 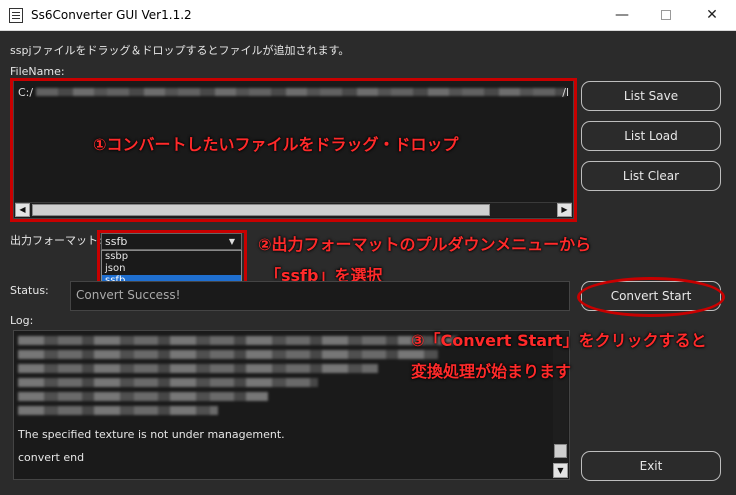 What do you see at coordinates (651, 466) in the screenshot?
I see `exit-button: Exit` at bounding box center [651, 466].